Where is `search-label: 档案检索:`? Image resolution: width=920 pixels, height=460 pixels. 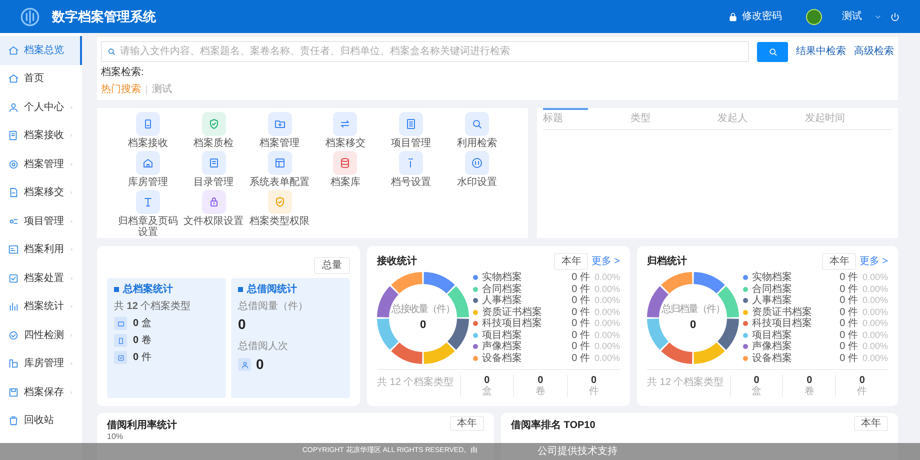
search-label: 档案检索: is located at coordinates (123, 73).